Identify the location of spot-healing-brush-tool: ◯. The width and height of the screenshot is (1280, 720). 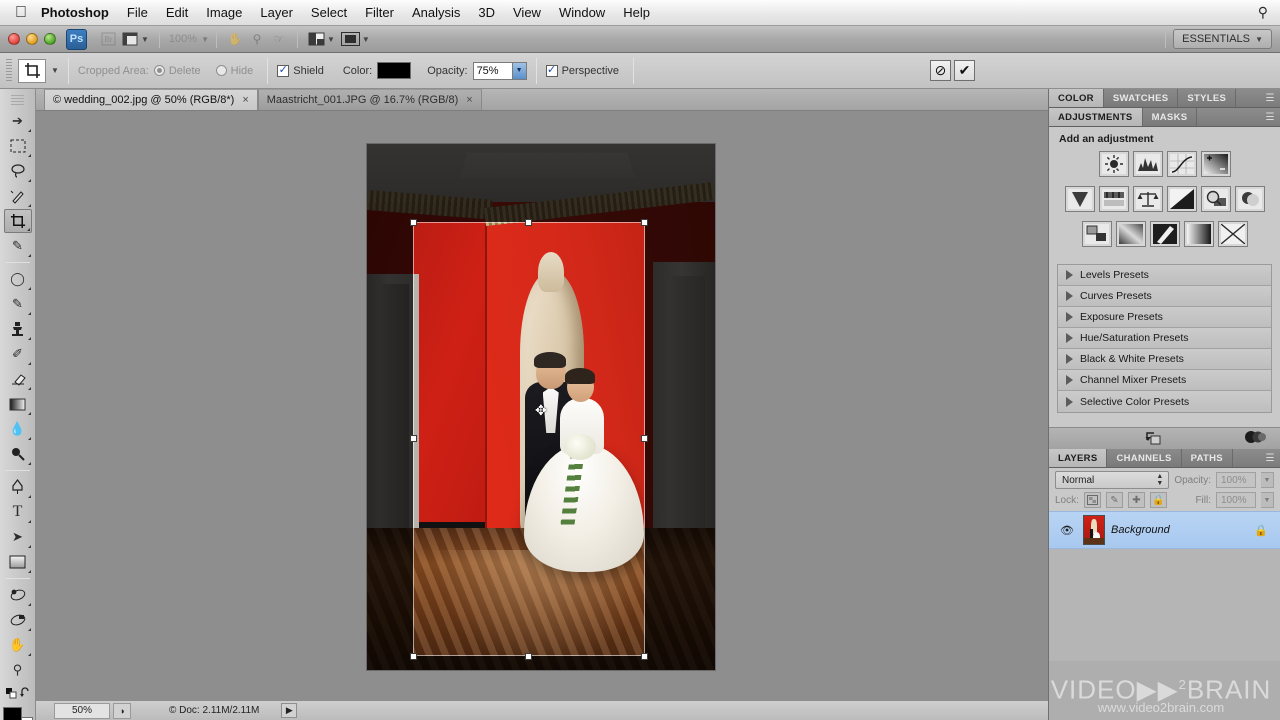
(18, 279).